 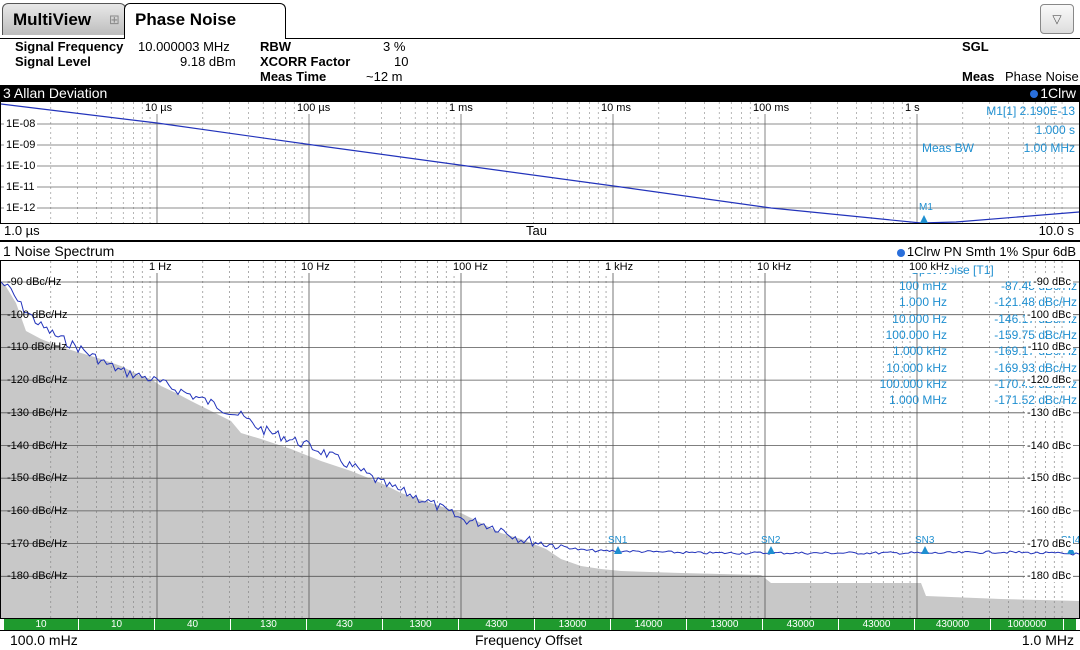 I want to click on rbw-label: RBW, so click(x=276, y=46).